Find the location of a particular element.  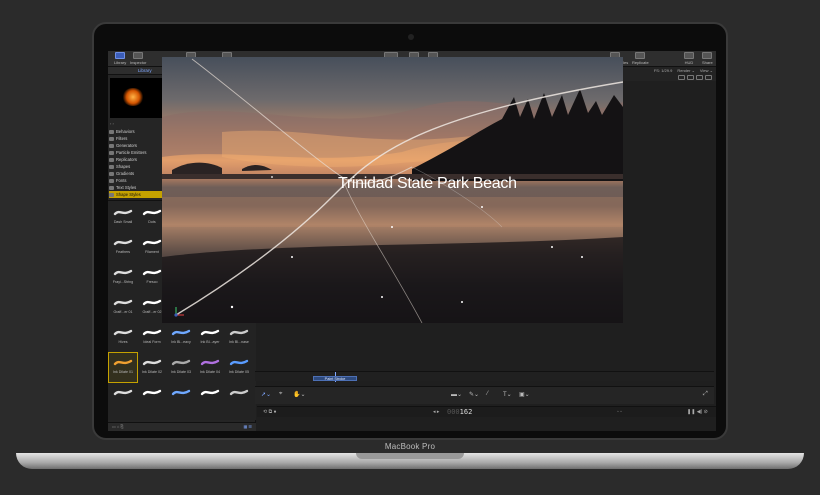

style-swatch: Dash Small is located at coordinates (123, 217).